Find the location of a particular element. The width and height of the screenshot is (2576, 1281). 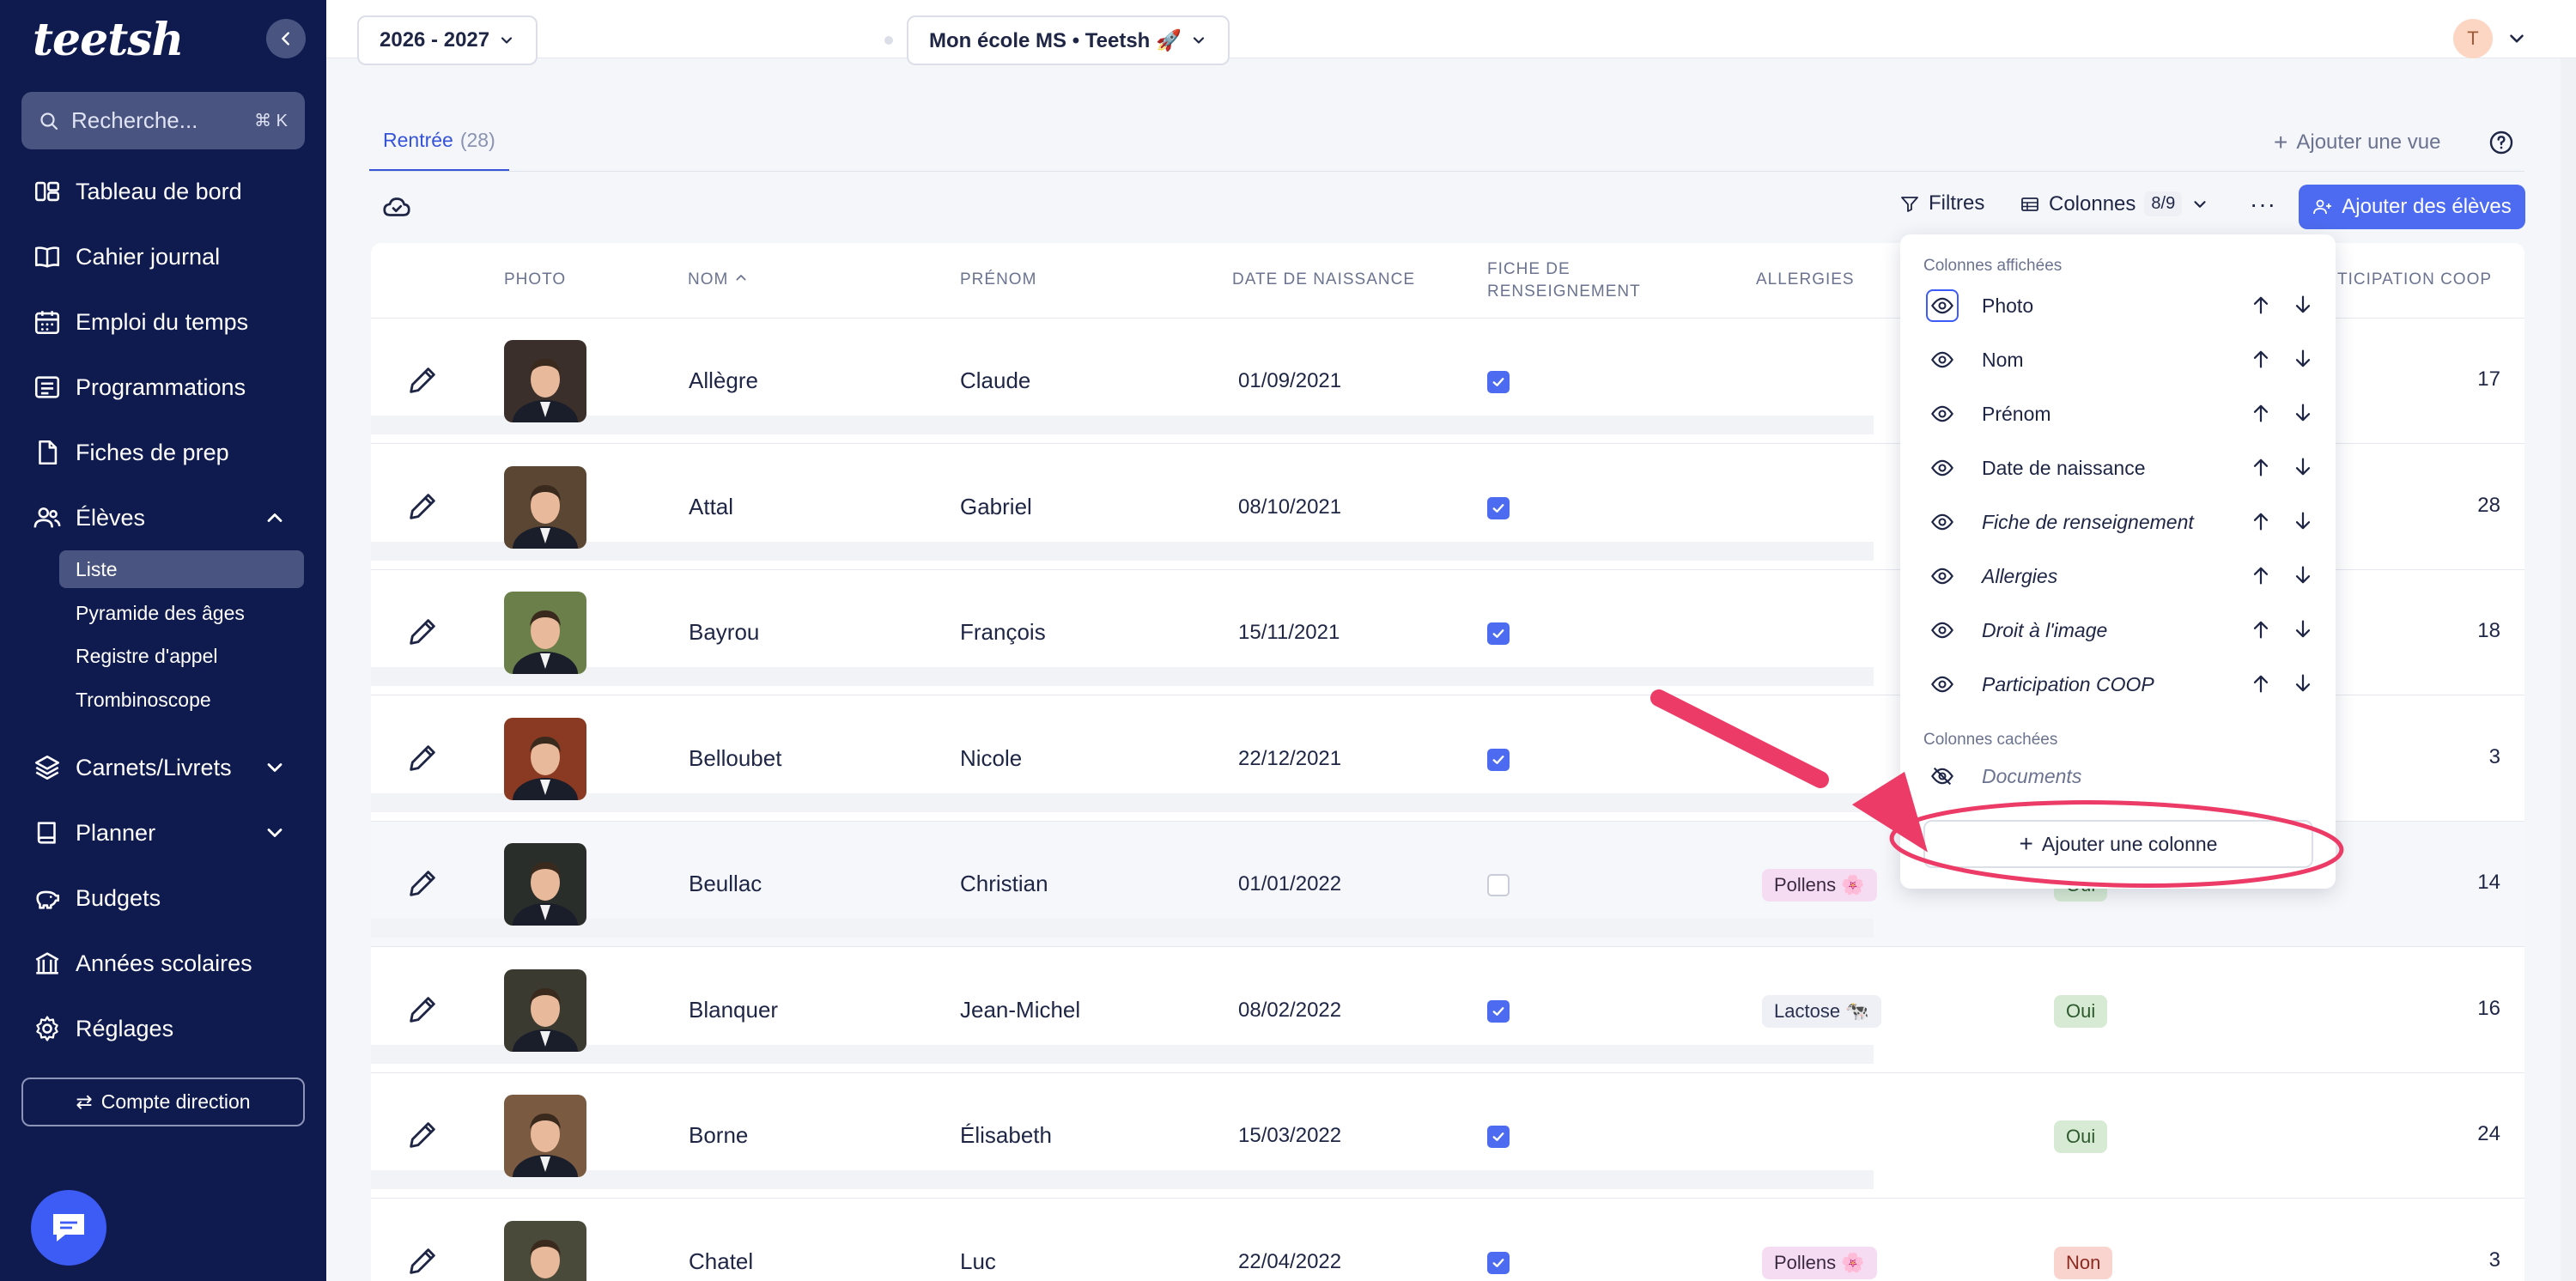

nav-tableau-de-bord: Tableau de bord is located at coordinates (137, 191).